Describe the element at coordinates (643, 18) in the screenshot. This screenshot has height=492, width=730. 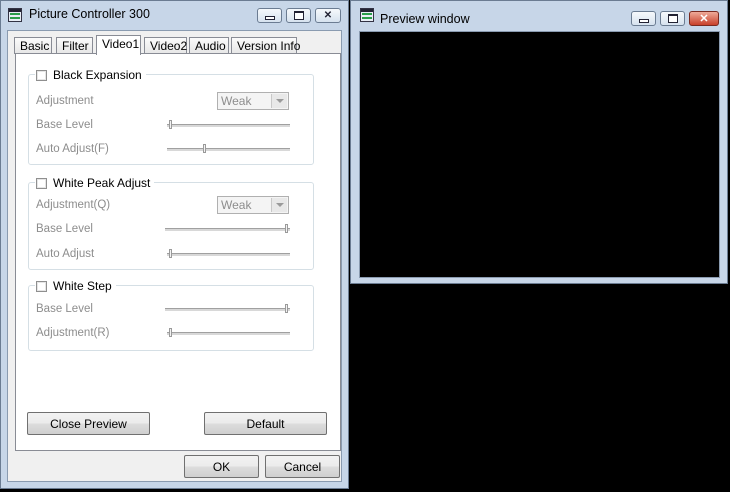
I see `preview-minimize-button` at that location.